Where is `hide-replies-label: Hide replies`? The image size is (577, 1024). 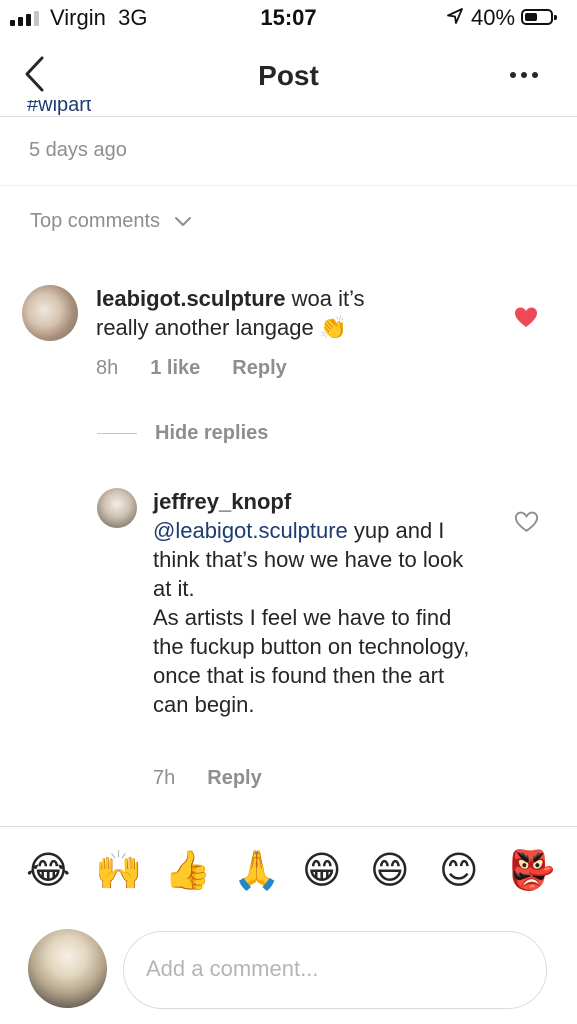
hide-replies-label: Hide replies is located at coordinates (212, 433).